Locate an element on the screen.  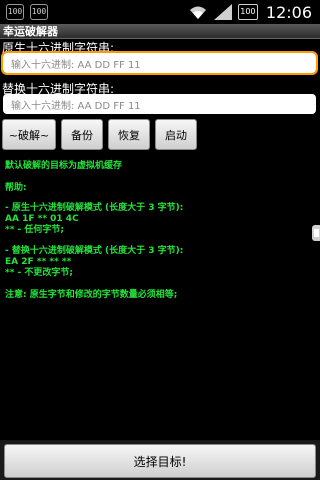
help-heading: 帮助: is located at coordinates (16, 188).